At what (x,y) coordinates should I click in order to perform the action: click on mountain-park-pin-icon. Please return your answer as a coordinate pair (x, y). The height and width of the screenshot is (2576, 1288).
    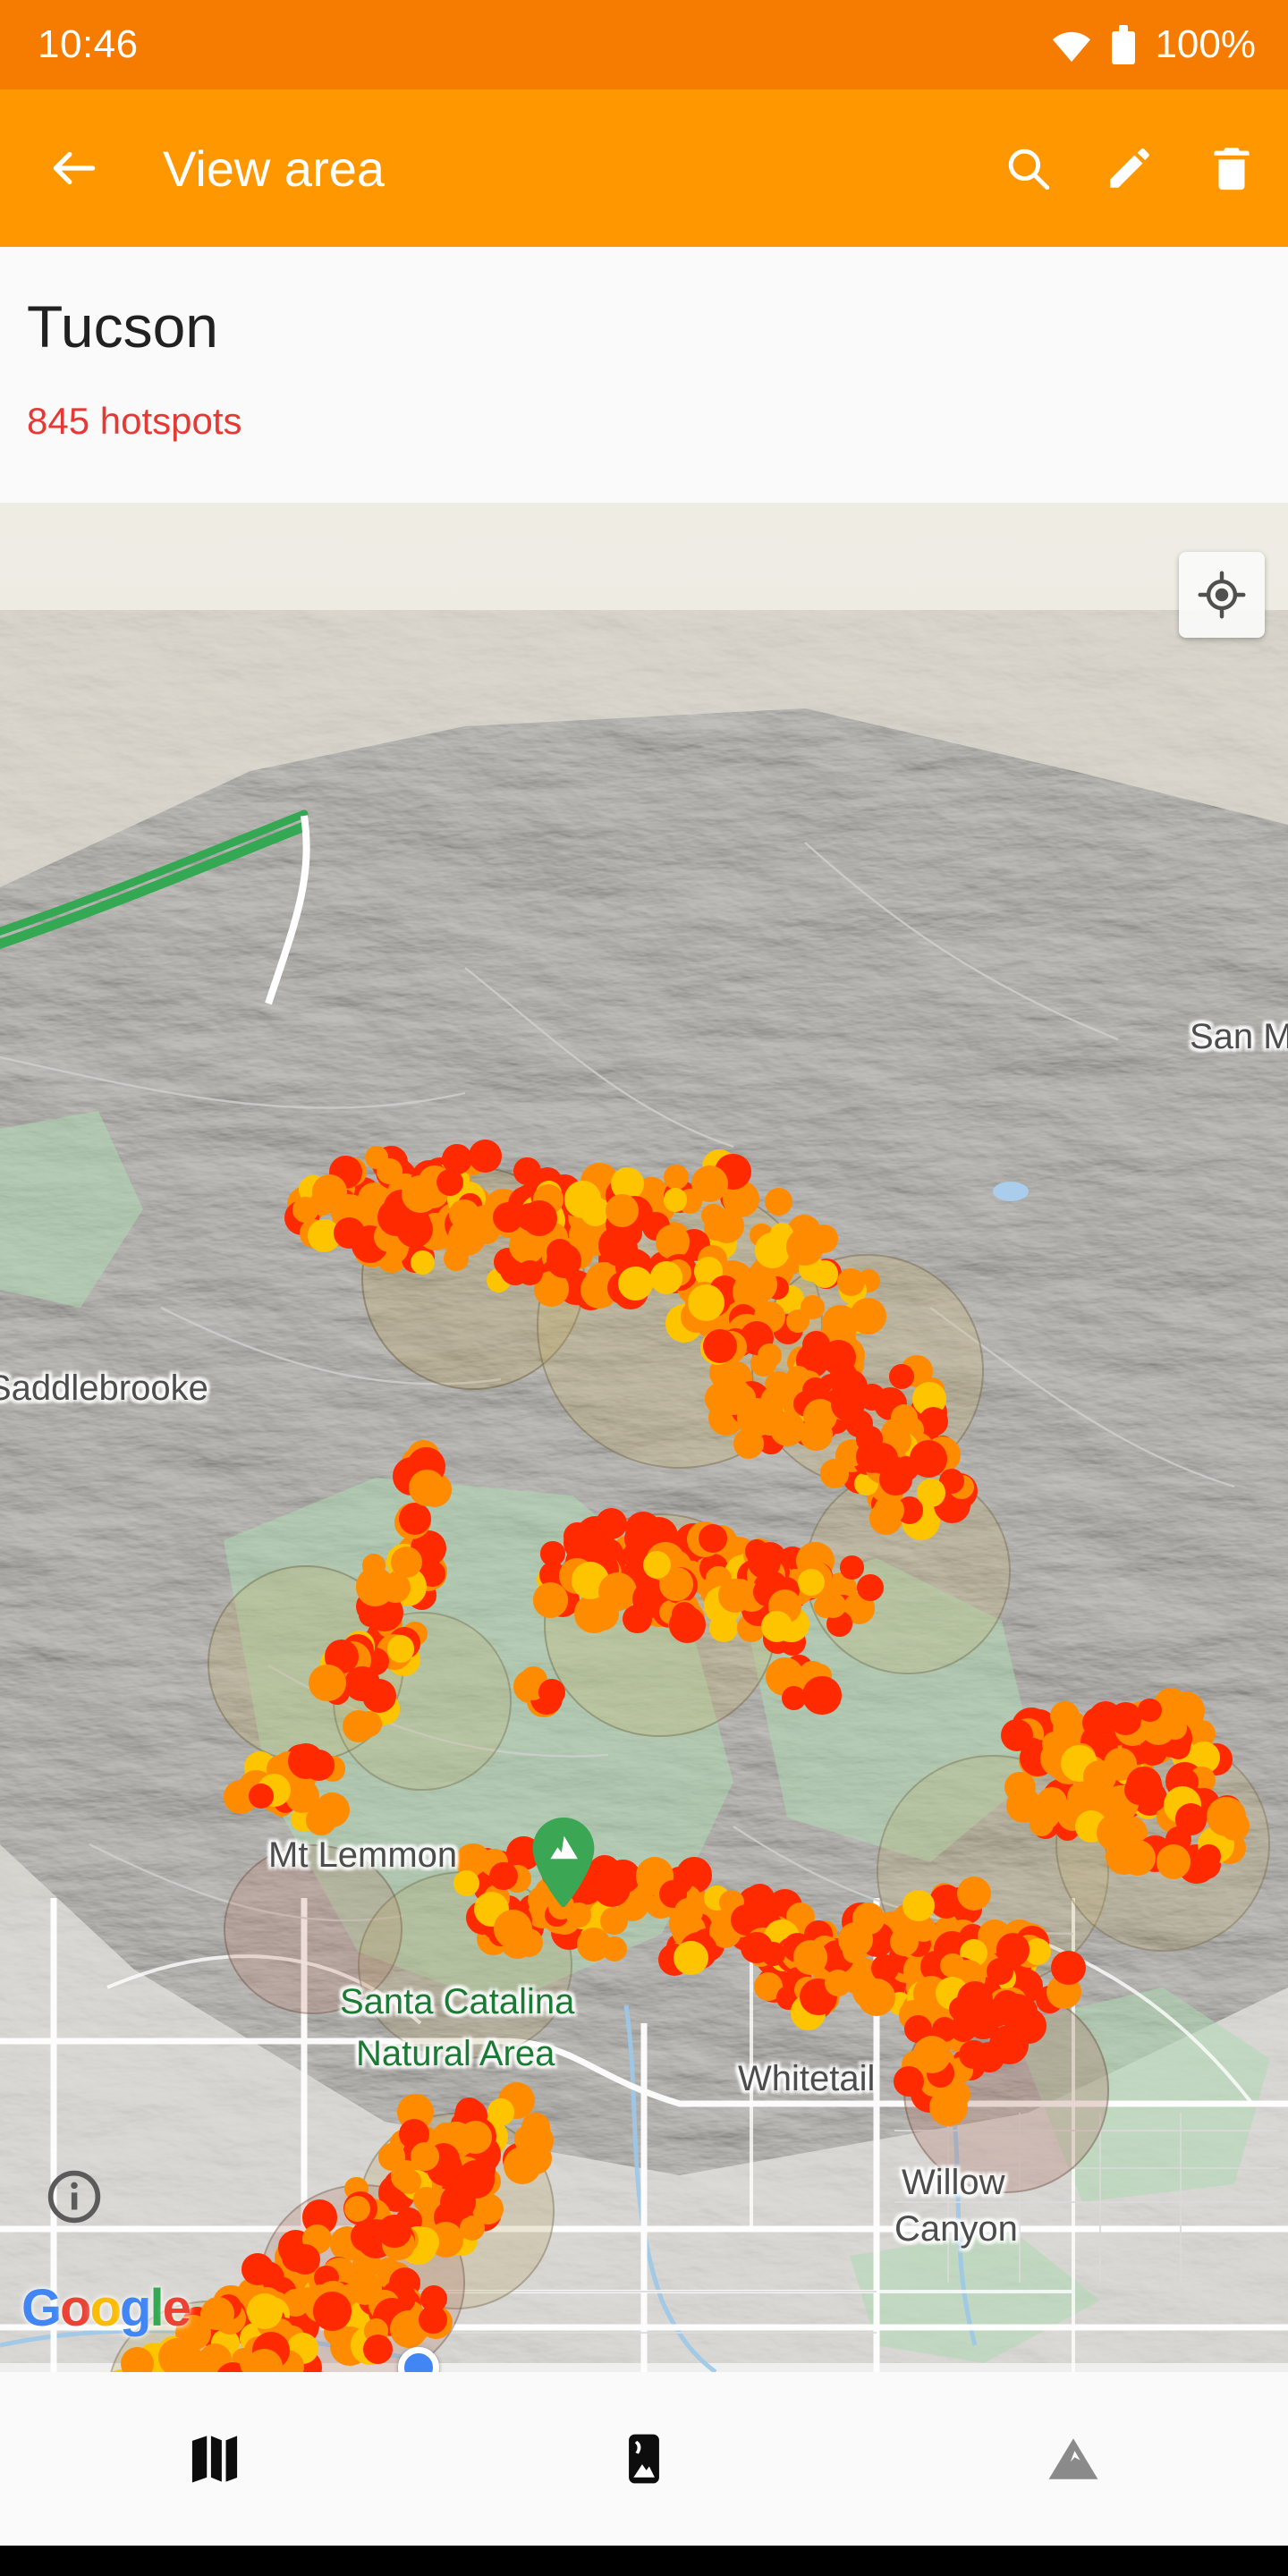
    Looking at the image, I should click on (563, 1862).